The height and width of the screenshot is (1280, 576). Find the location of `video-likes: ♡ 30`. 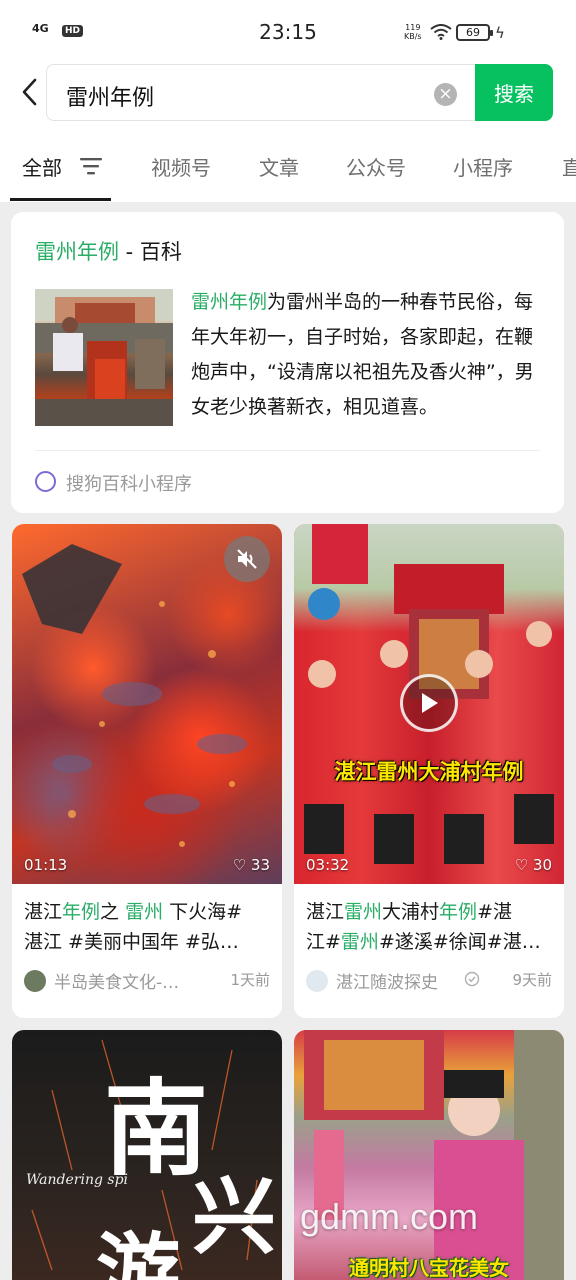

video-likes: ♡ 30 is located at coordinates (533, 865).